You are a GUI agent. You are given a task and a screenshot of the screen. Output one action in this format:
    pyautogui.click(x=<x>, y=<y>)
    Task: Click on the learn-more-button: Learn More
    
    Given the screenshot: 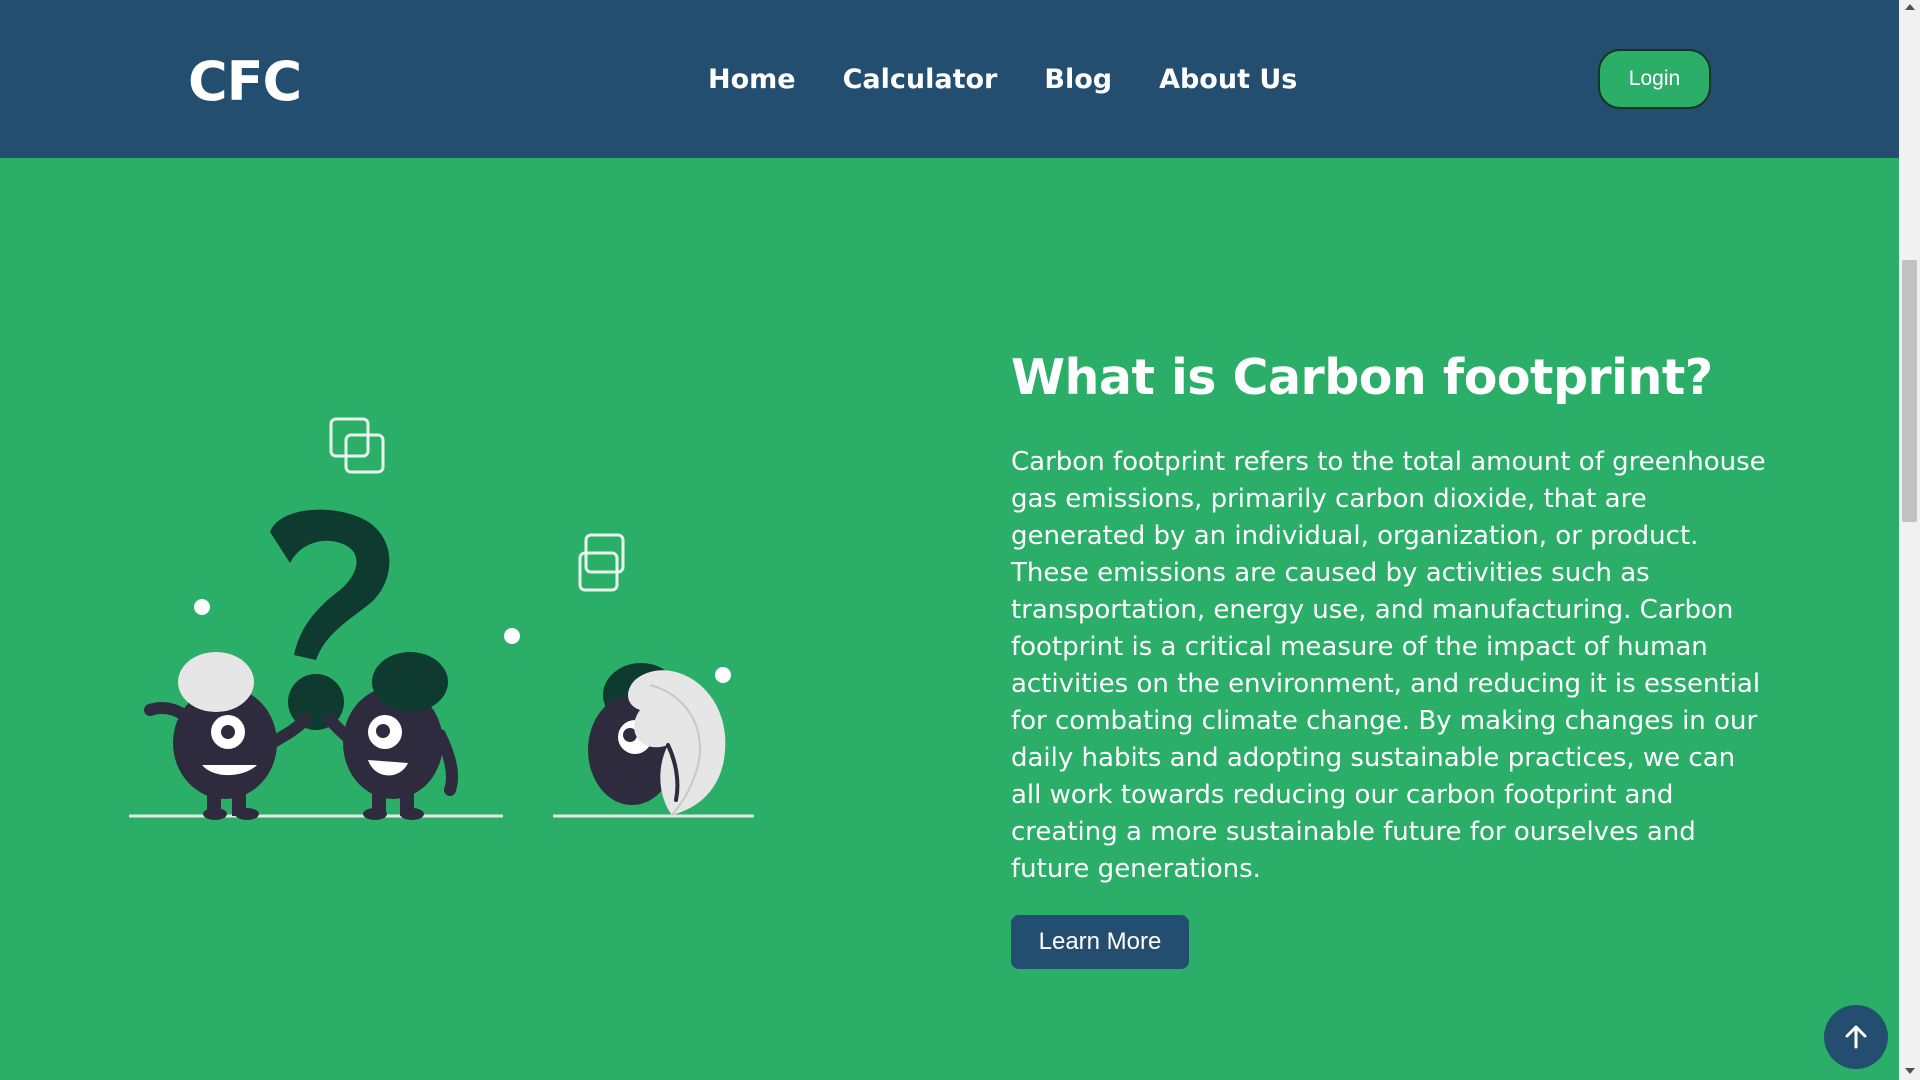 What is the action you would take?
    pyautogui.click(x=1100, y=942)
    